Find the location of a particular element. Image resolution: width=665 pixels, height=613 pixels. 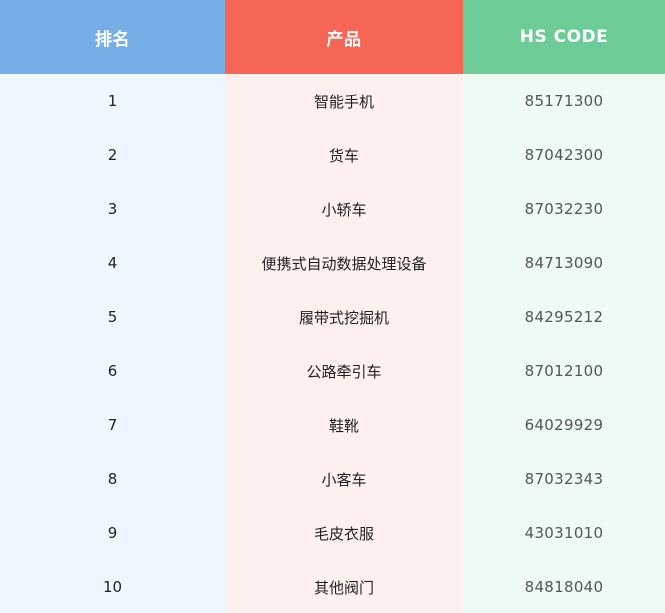

cell-rank: 8 is located at coordinates (112, 479).